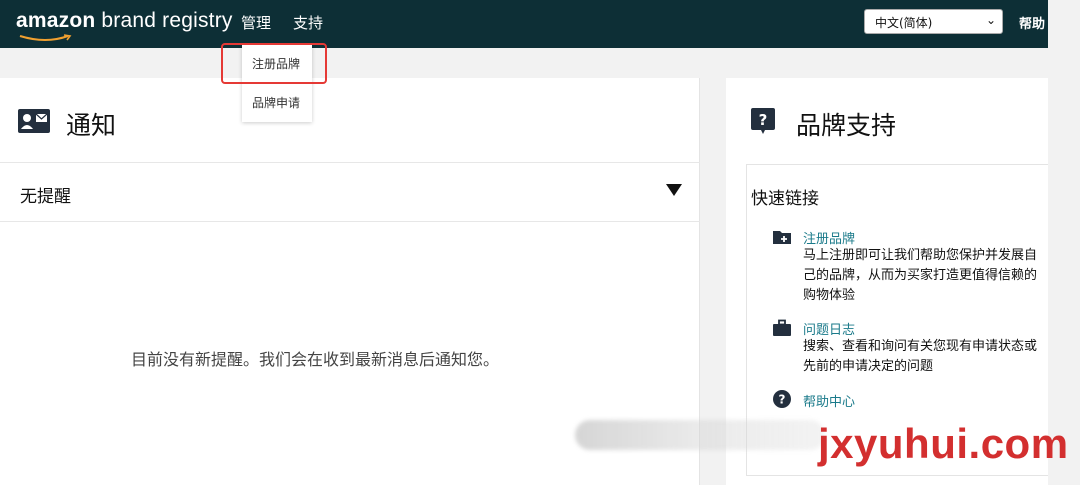 The height and width of the screenshot is (485, 1080). Describe the element at coordinates (274, 63) in the screenshot. I see `highlight-annotation` at that location.